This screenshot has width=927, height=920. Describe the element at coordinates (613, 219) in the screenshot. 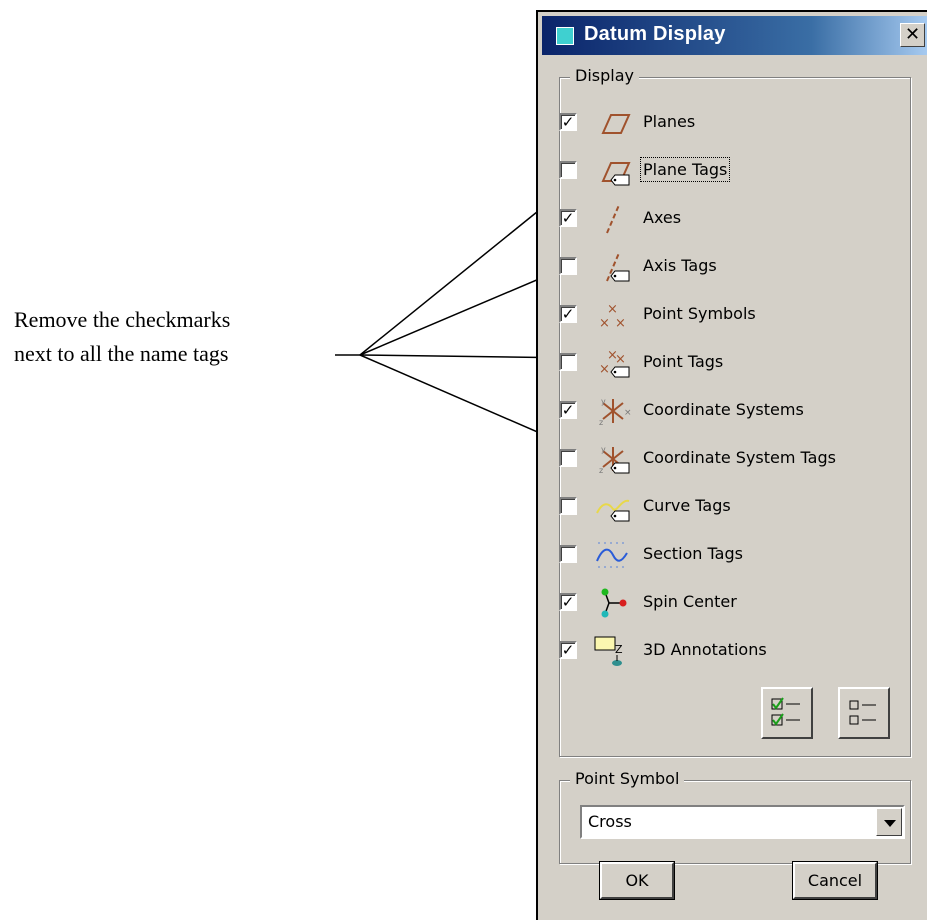

I see `axis-icon` at that location.